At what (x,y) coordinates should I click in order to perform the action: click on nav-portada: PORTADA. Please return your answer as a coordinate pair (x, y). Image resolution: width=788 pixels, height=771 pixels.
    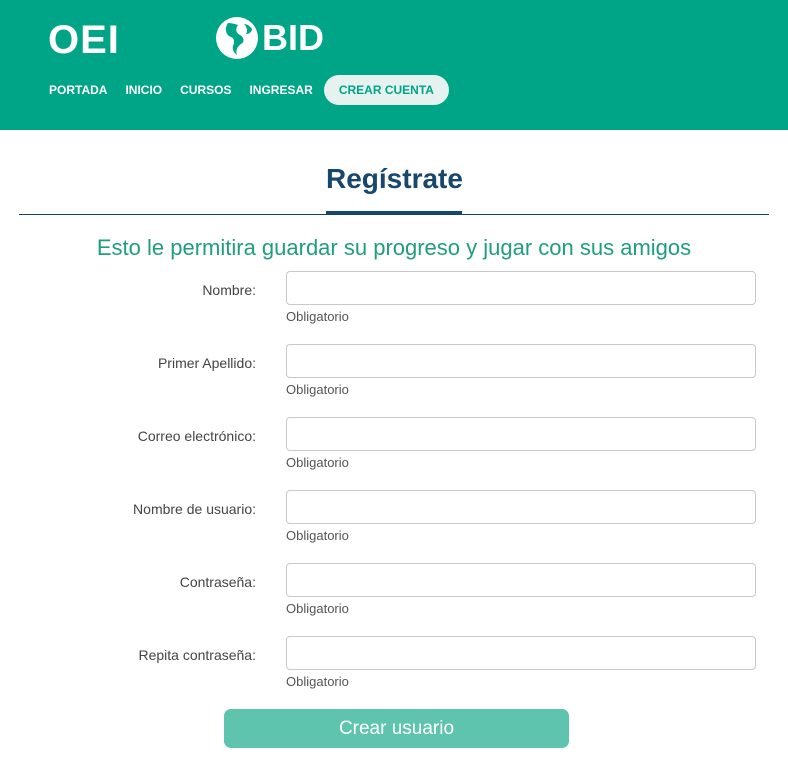
    Looking at the image, I should click on (78, 90).